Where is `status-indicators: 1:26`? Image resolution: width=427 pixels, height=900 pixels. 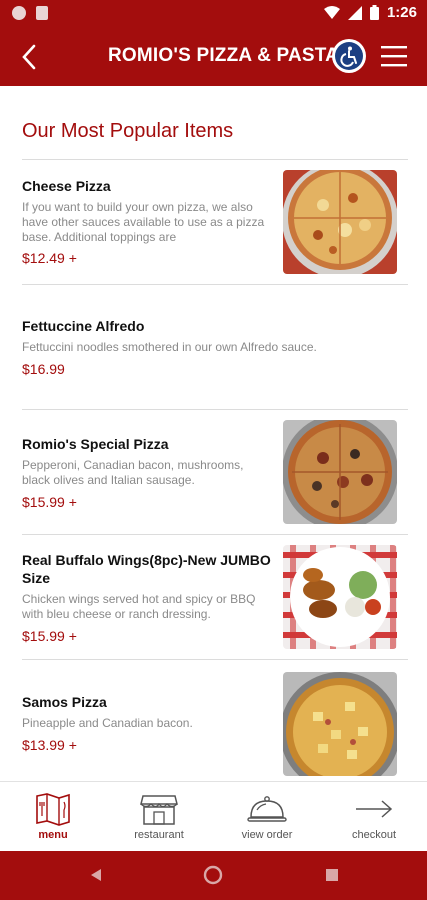 status-indicators: 1:26 is located at coordinates (370, 12).